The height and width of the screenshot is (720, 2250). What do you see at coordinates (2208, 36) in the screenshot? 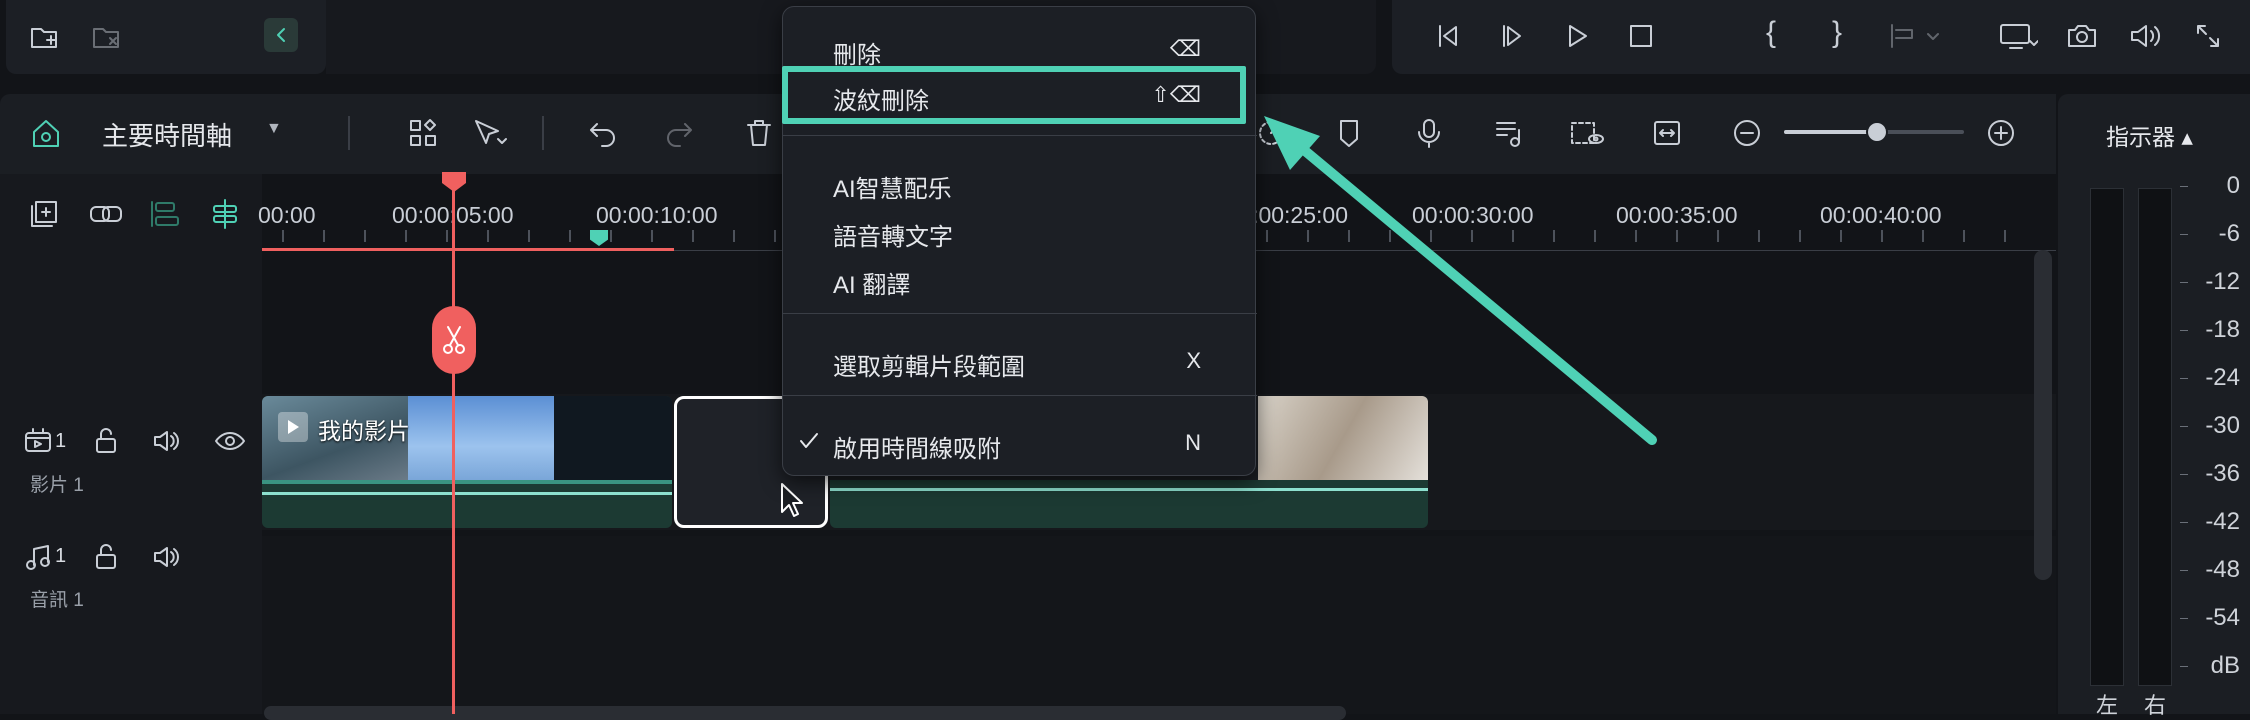
I see `fullscreen-icon` at bounding box center [2208, 36].